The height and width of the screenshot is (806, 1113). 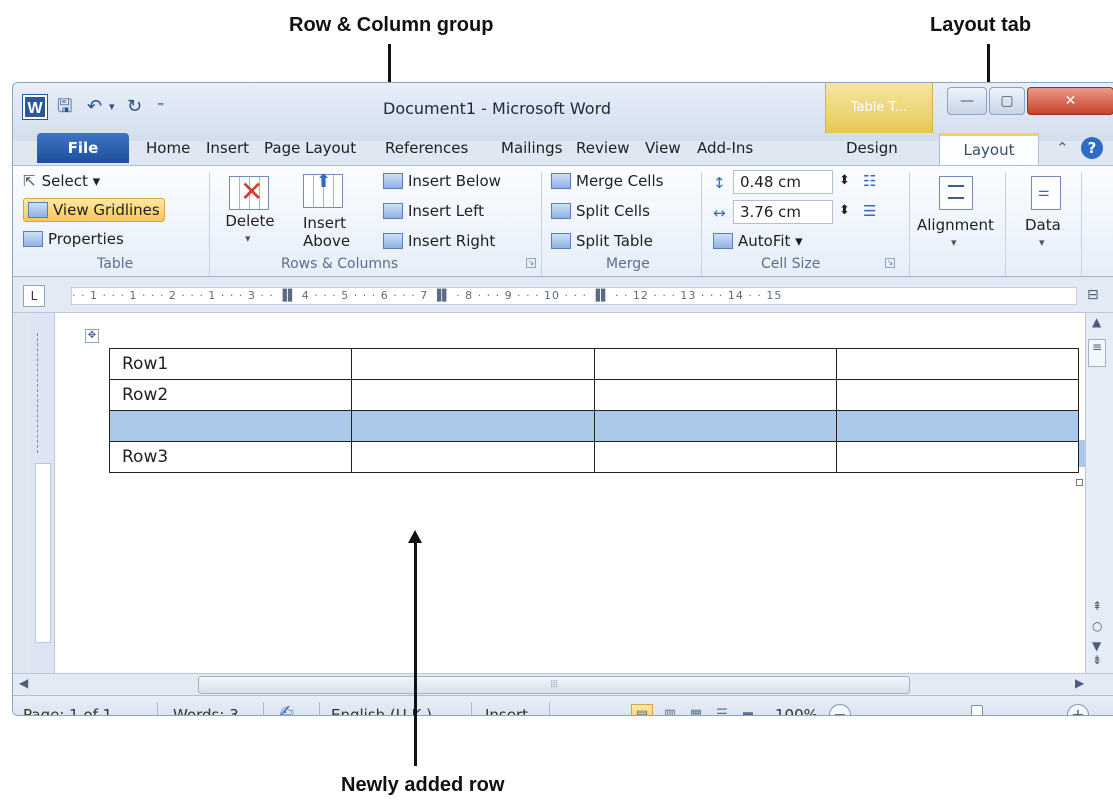 What do you see at coordinates (602, 241) in the screenshot?
I see `split-table-button: Split Table` at bounding box center [602, 241].